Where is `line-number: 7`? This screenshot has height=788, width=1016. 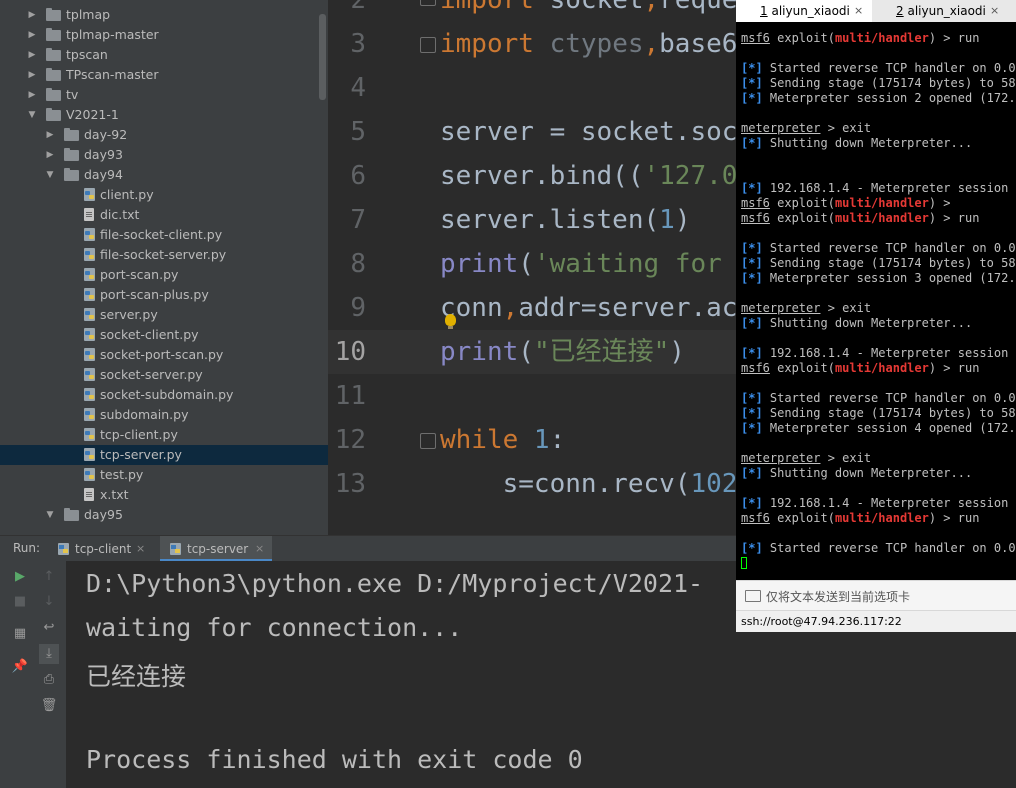 line-number: 7 is located at coordinates (358, 220).